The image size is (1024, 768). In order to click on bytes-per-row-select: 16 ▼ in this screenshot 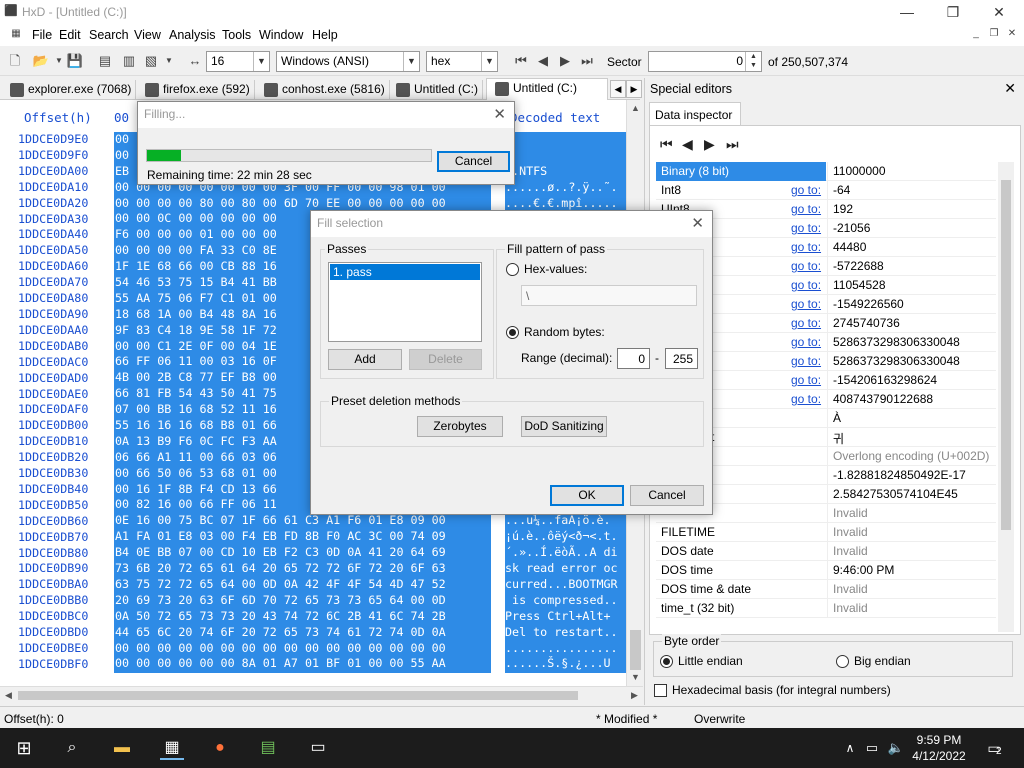, I will do `click(238, 61)`.